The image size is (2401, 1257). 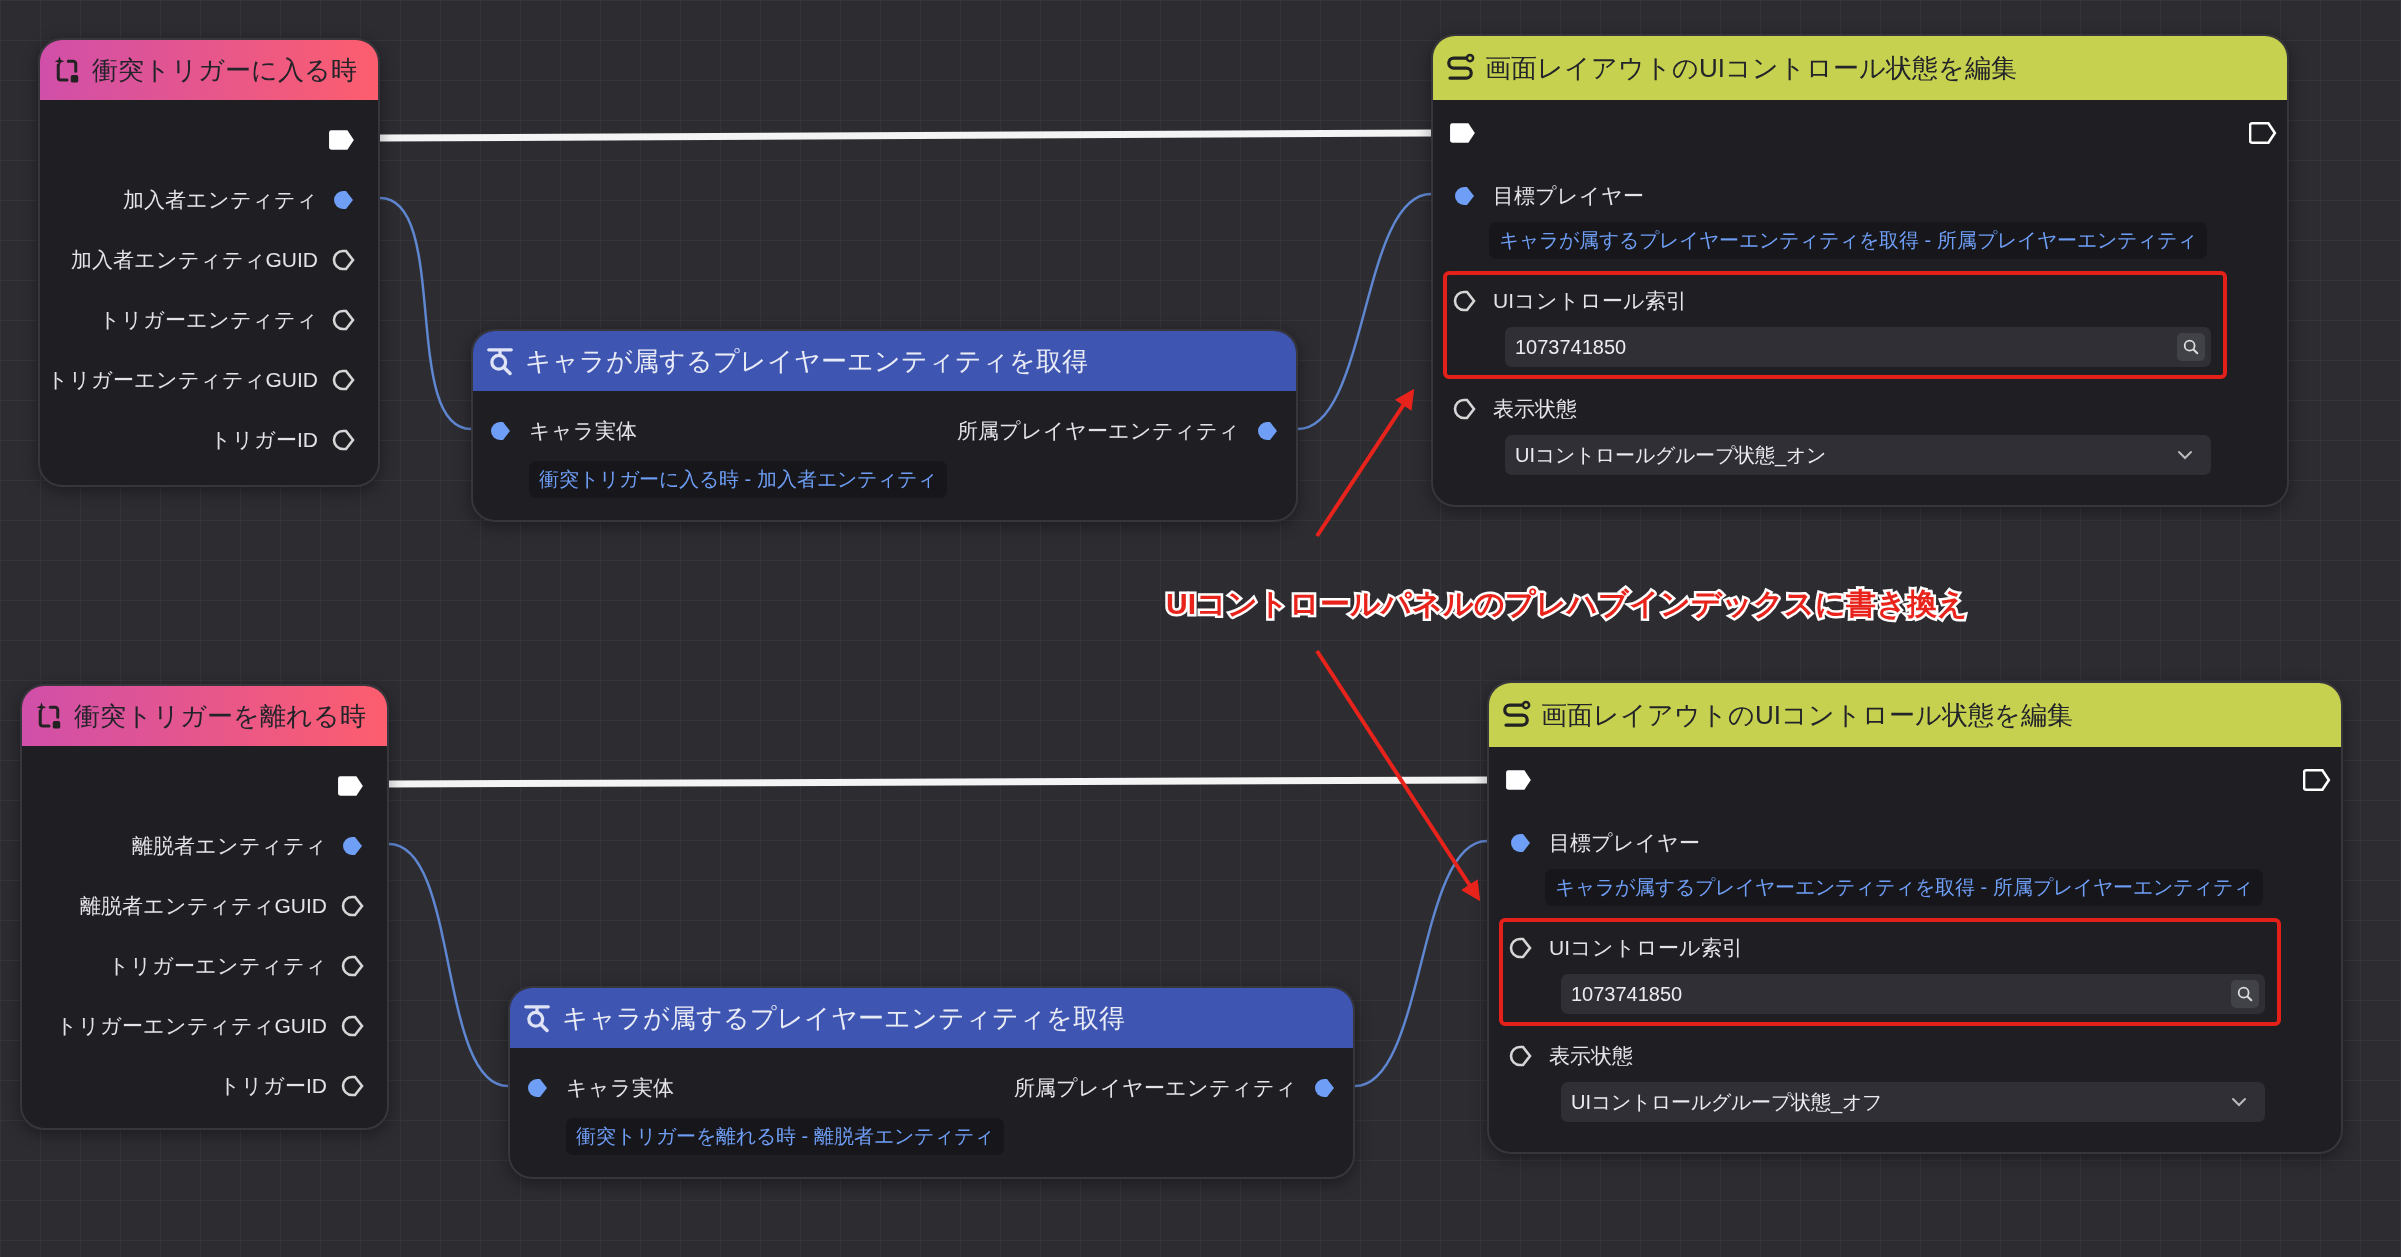 I want to click on output-label: 加入者エンティティGUID, so click(x=194, y=260).